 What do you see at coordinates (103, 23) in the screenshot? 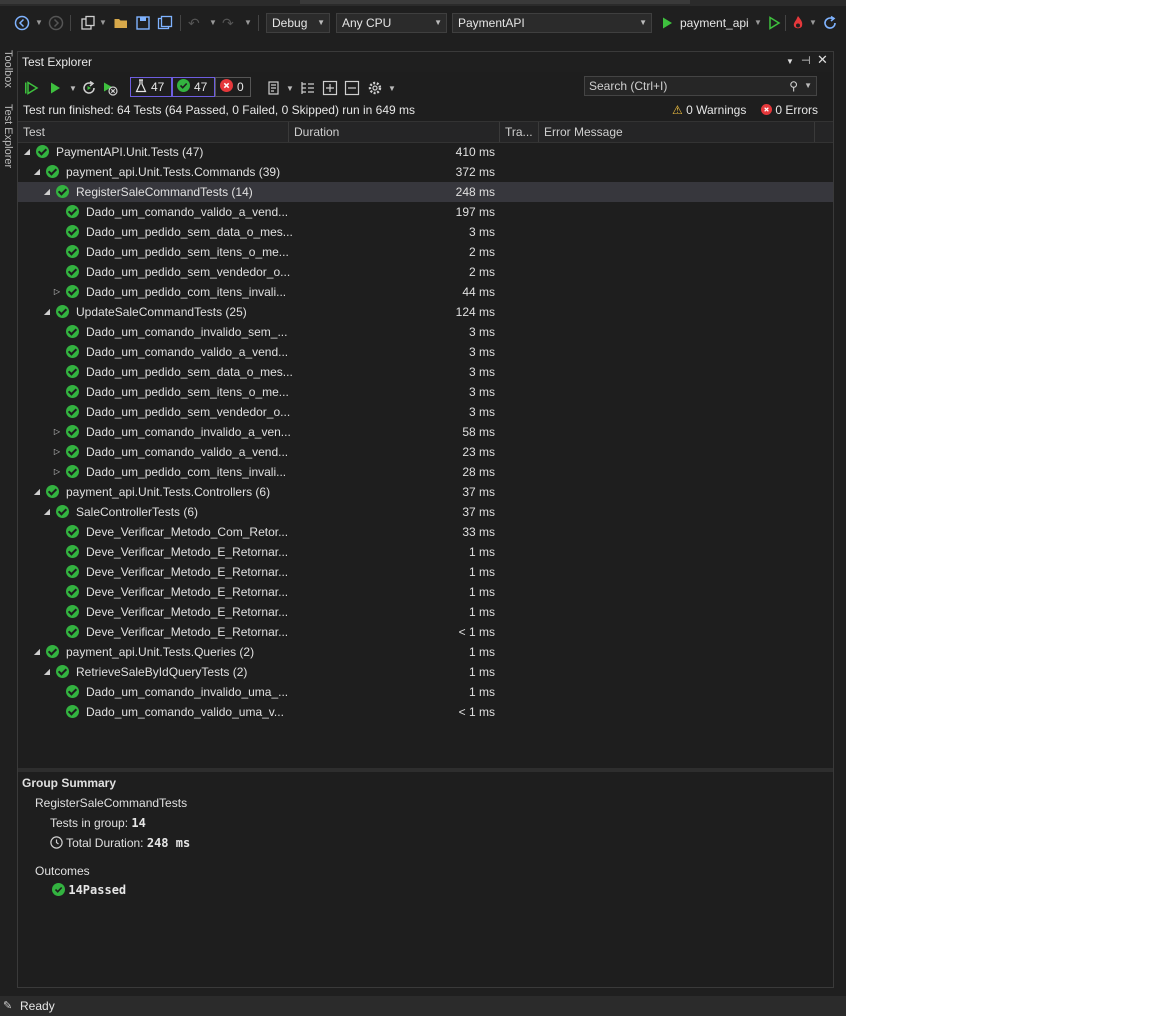
I see `new-project-dropdown-icon: ▼` at bounding box center [103, 23].